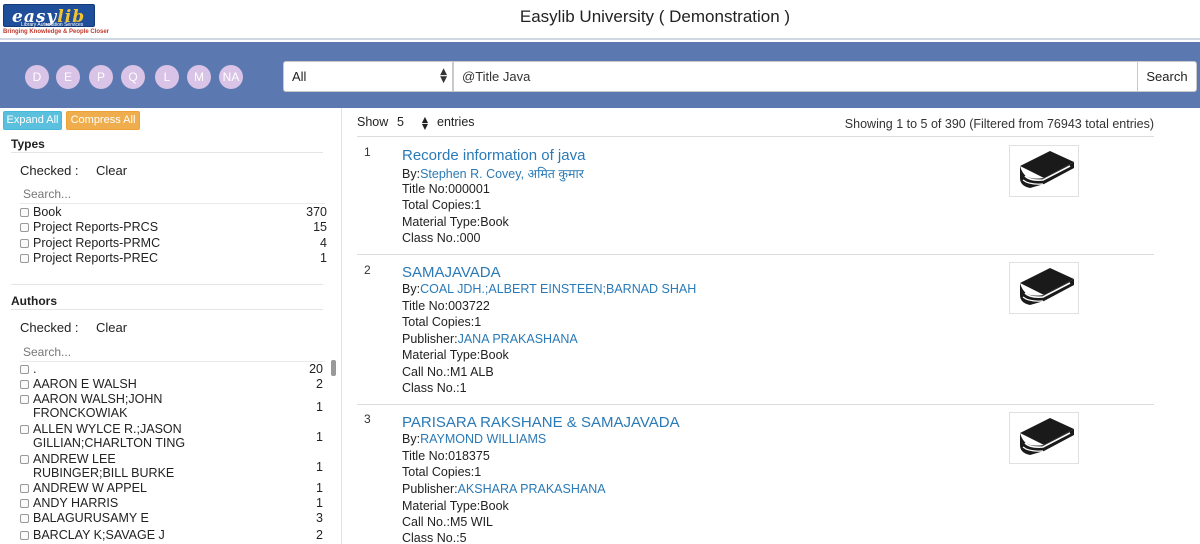  I want to click on show-label: Show, so click(373, 122).